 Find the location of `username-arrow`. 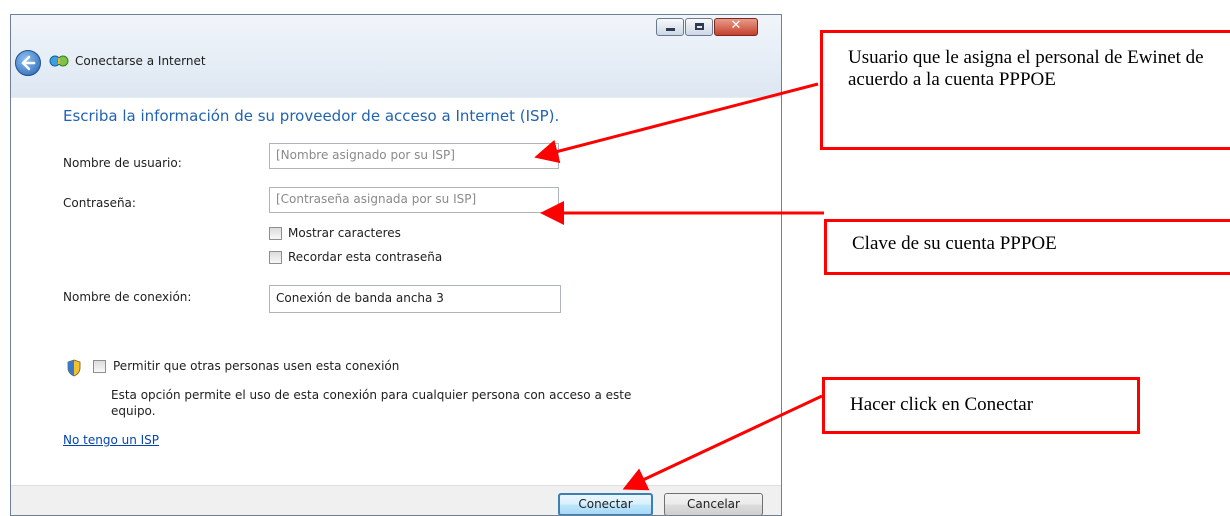

username-arrow is located at coordinates (676, 123).